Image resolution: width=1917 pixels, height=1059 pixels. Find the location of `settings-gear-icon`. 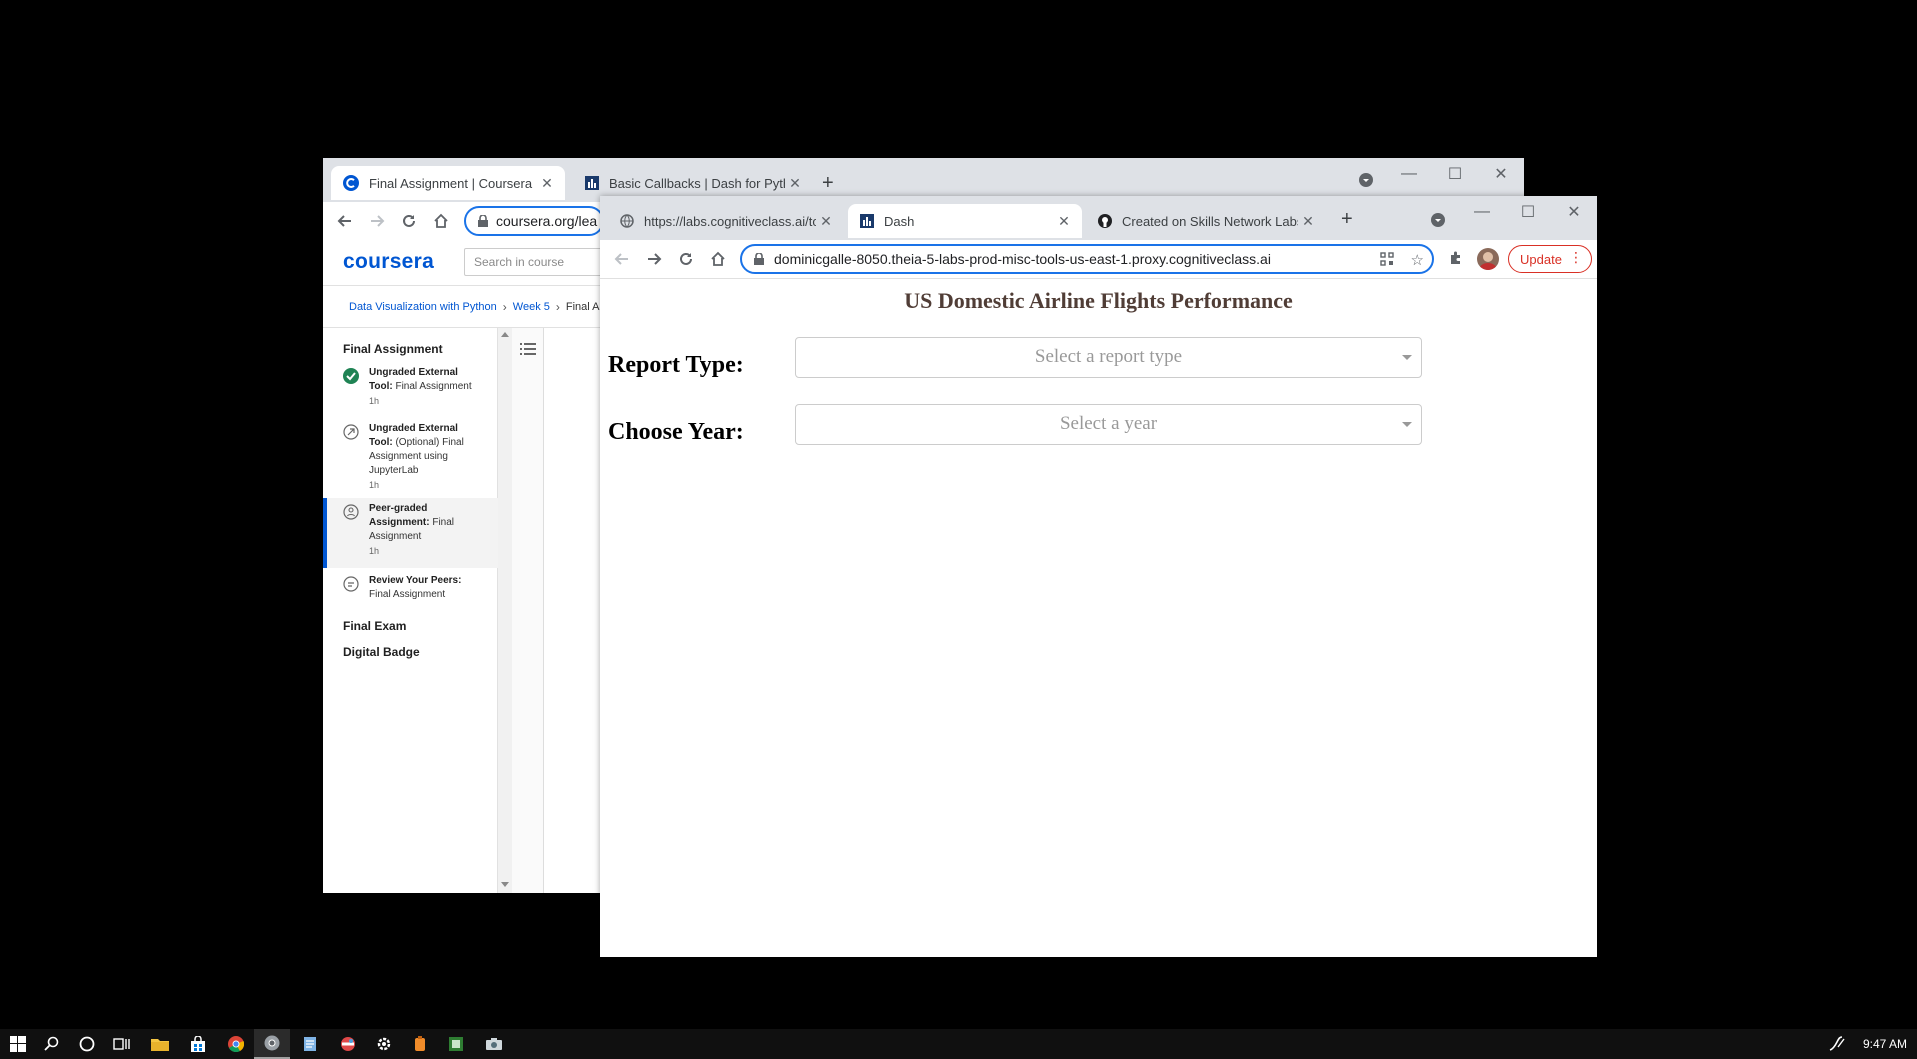

settings-gear-icon is located at coordinates (384, 1044).